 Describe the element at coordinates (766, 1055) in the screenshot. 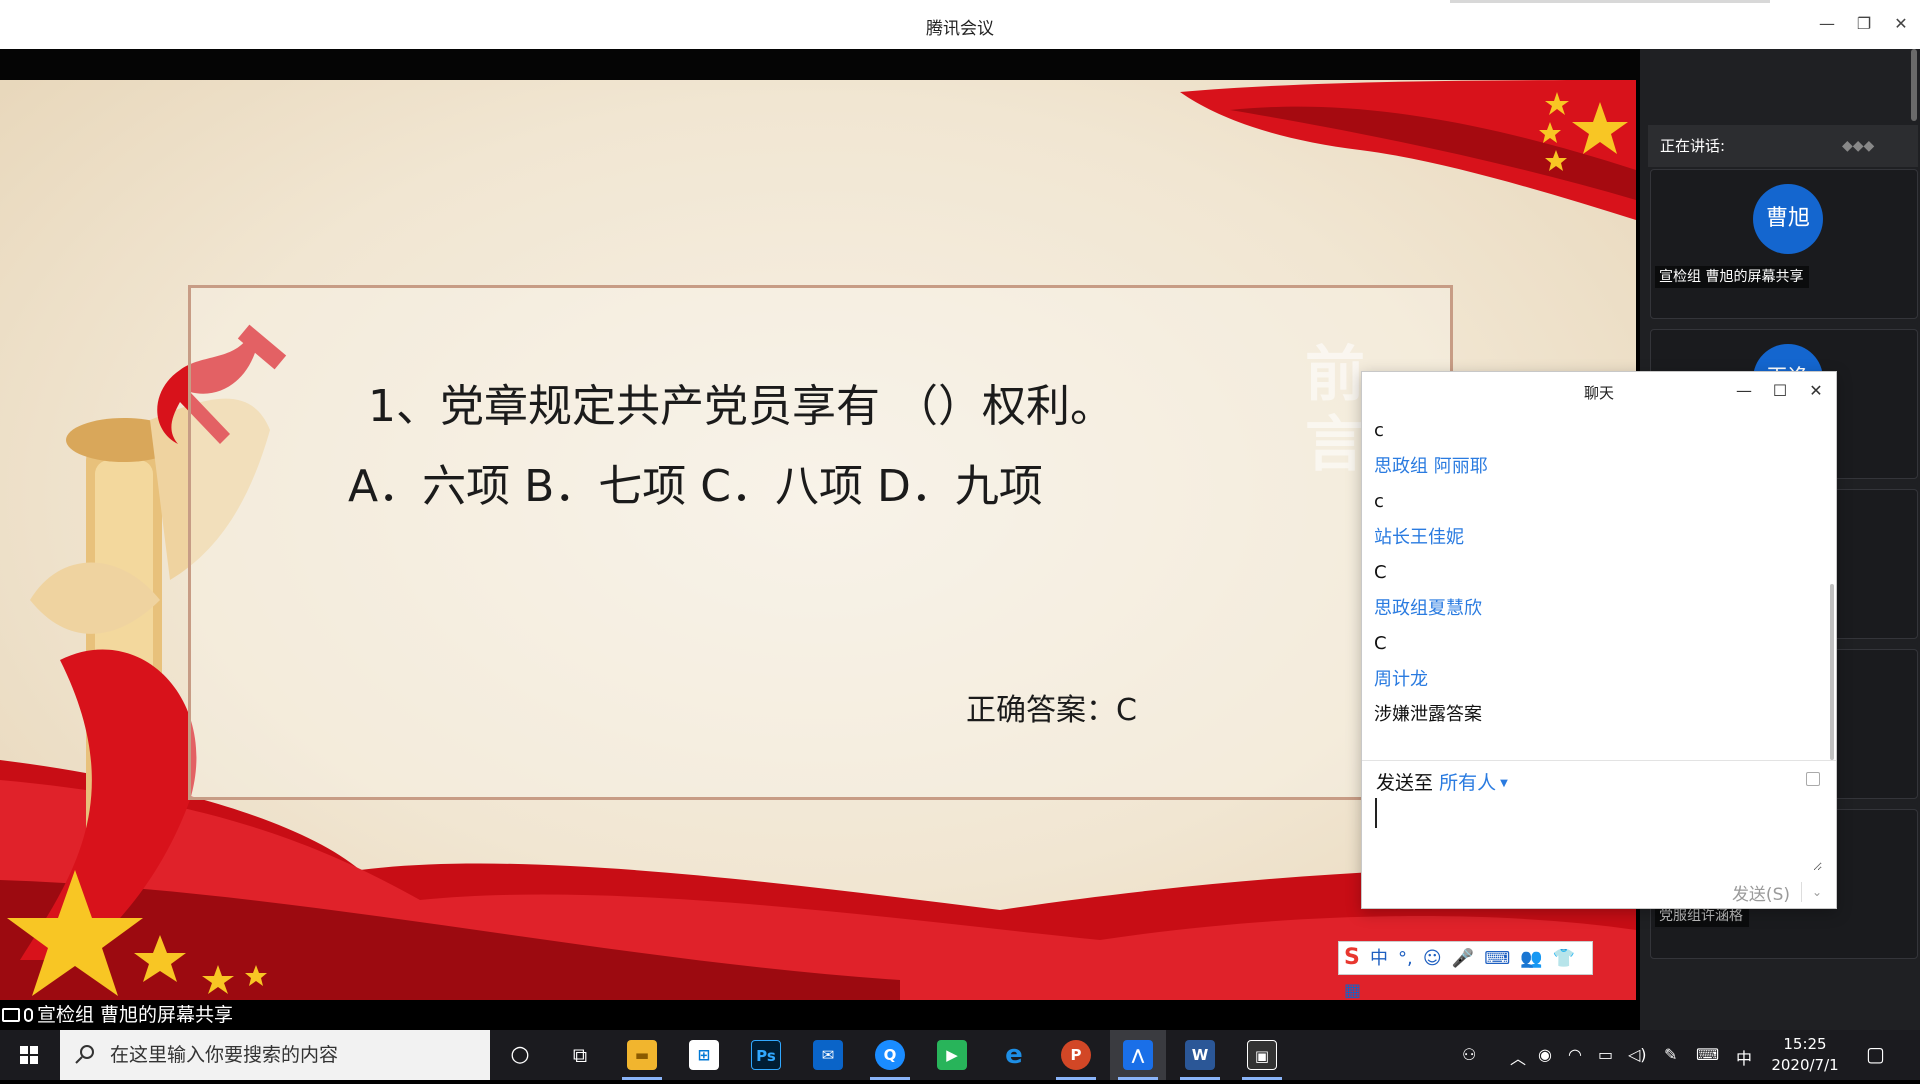

I see `photoshop-icon: Ps` at that location.